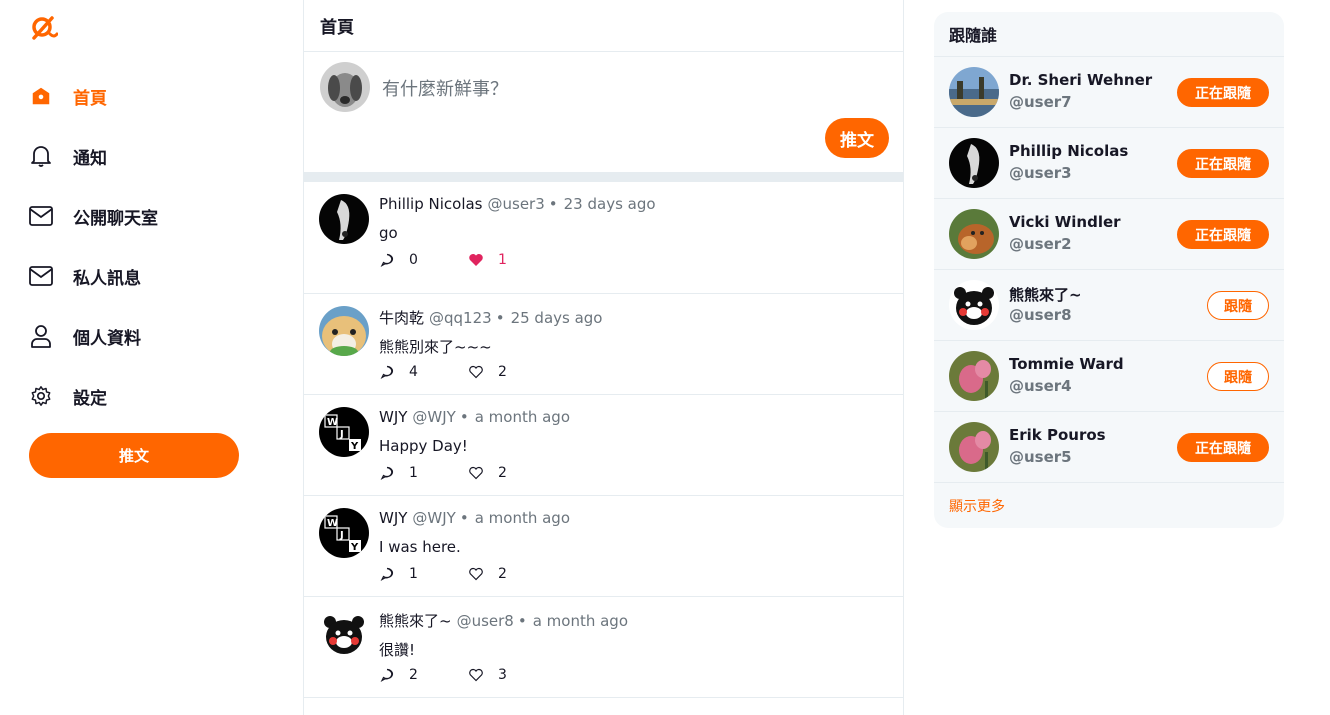  I want to click on tweet-author-name: 牛肉乾, so click(401, 317).